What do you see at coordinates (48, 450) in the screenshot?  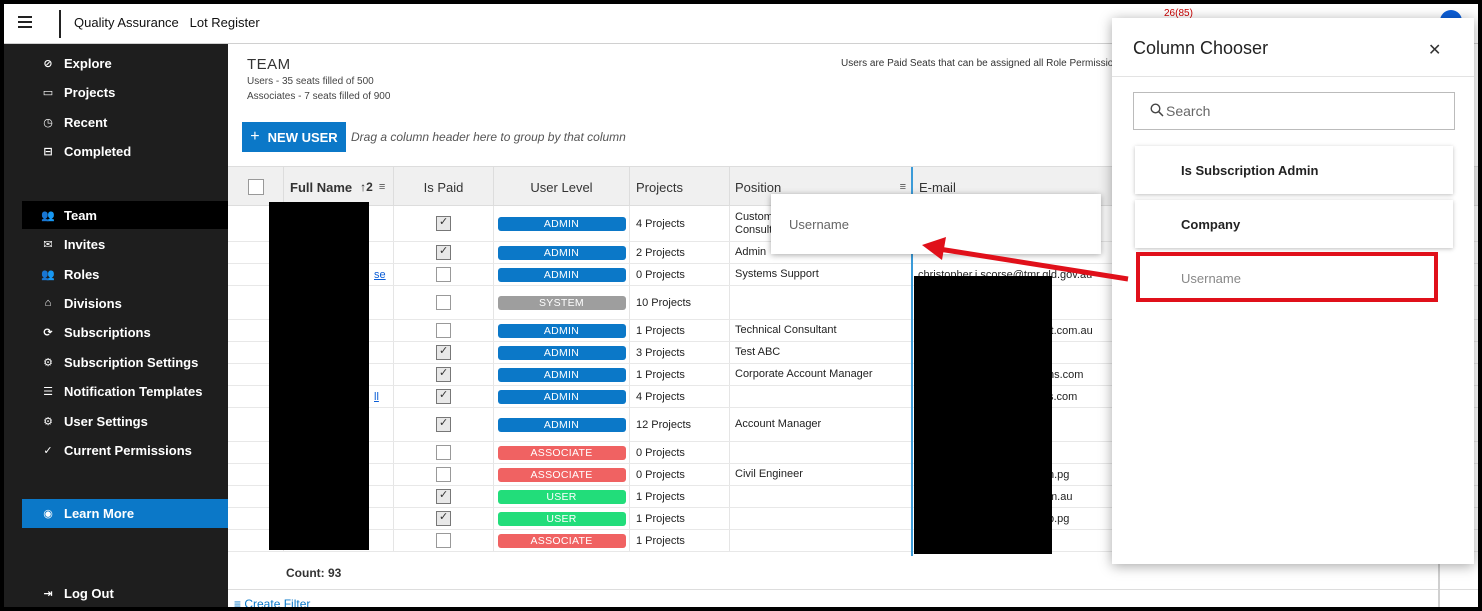 I see `check-icon: ✓` at bounding box center [48, 450].